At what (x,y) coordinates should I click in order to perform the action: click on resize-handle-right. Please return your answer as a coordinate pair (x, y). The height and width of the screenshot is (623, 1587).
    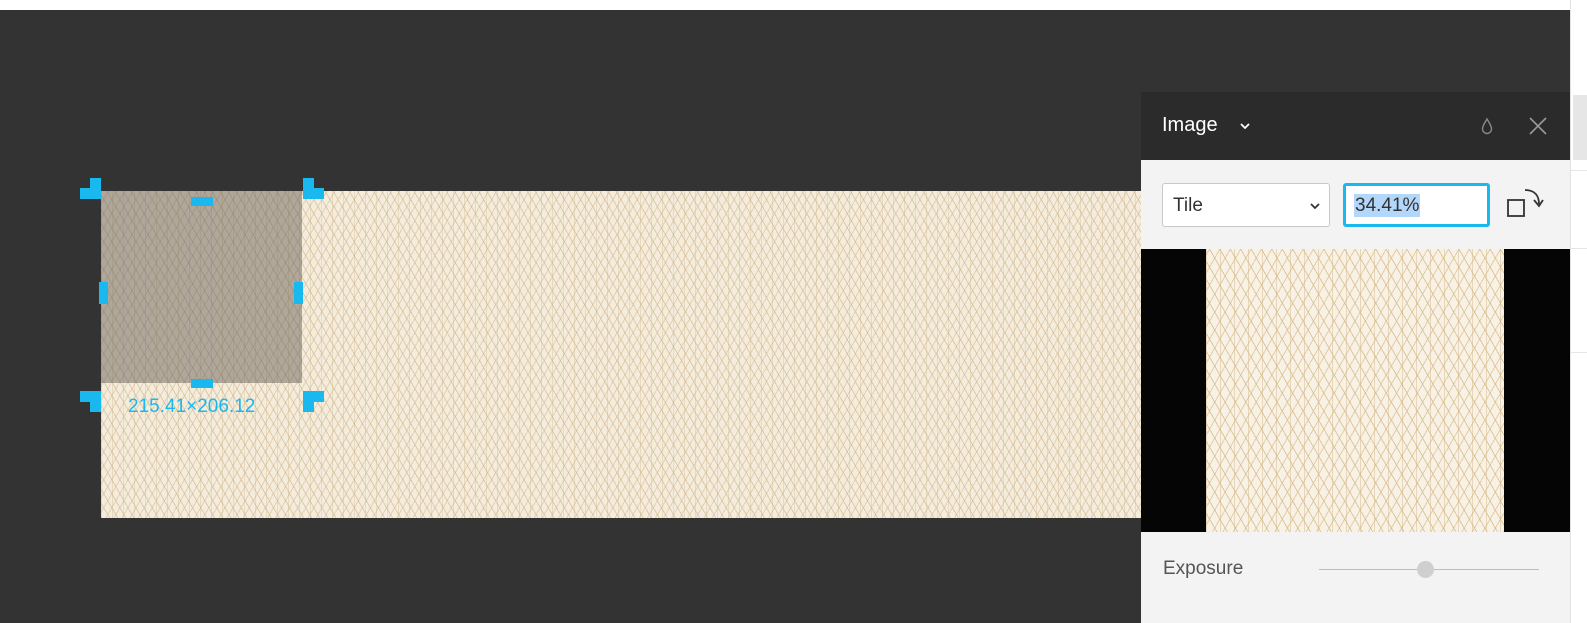
    Looking at the image, I should click on (298, 293).